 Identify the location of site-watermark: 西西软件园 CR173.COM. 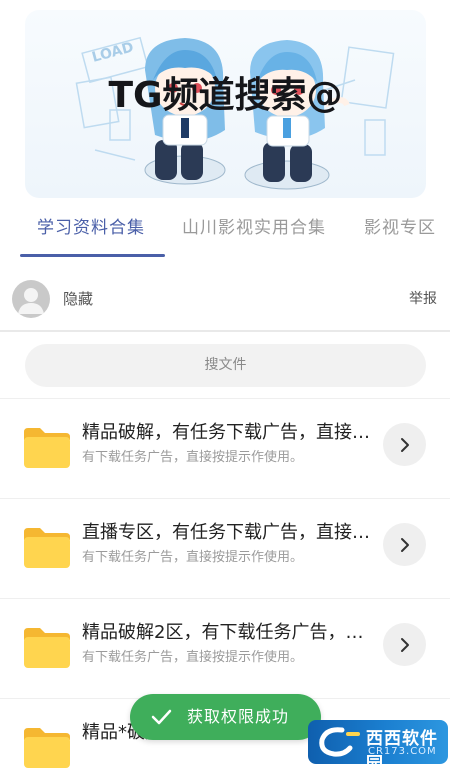
(378, 742).